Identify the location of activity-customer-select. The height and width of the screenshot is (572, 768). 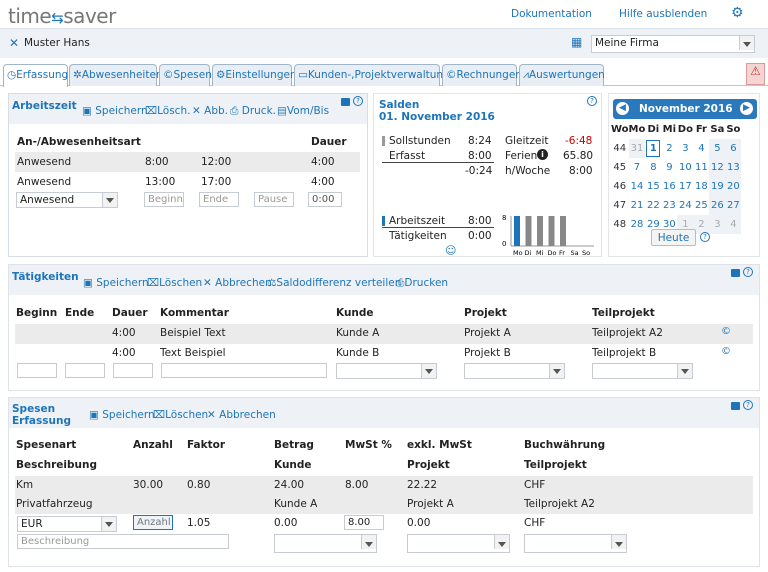
(386, 371).